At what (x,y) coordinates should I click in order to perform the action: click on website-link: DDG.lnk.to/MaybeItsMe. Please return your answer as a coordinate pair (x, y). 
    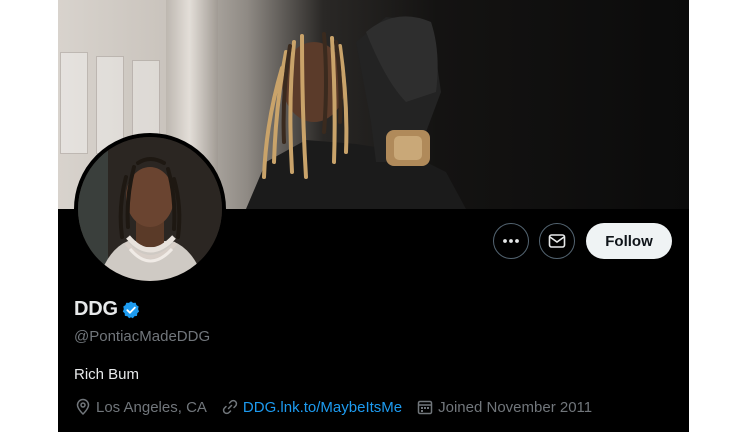
    Looking at the image, I should click on (322, 407).